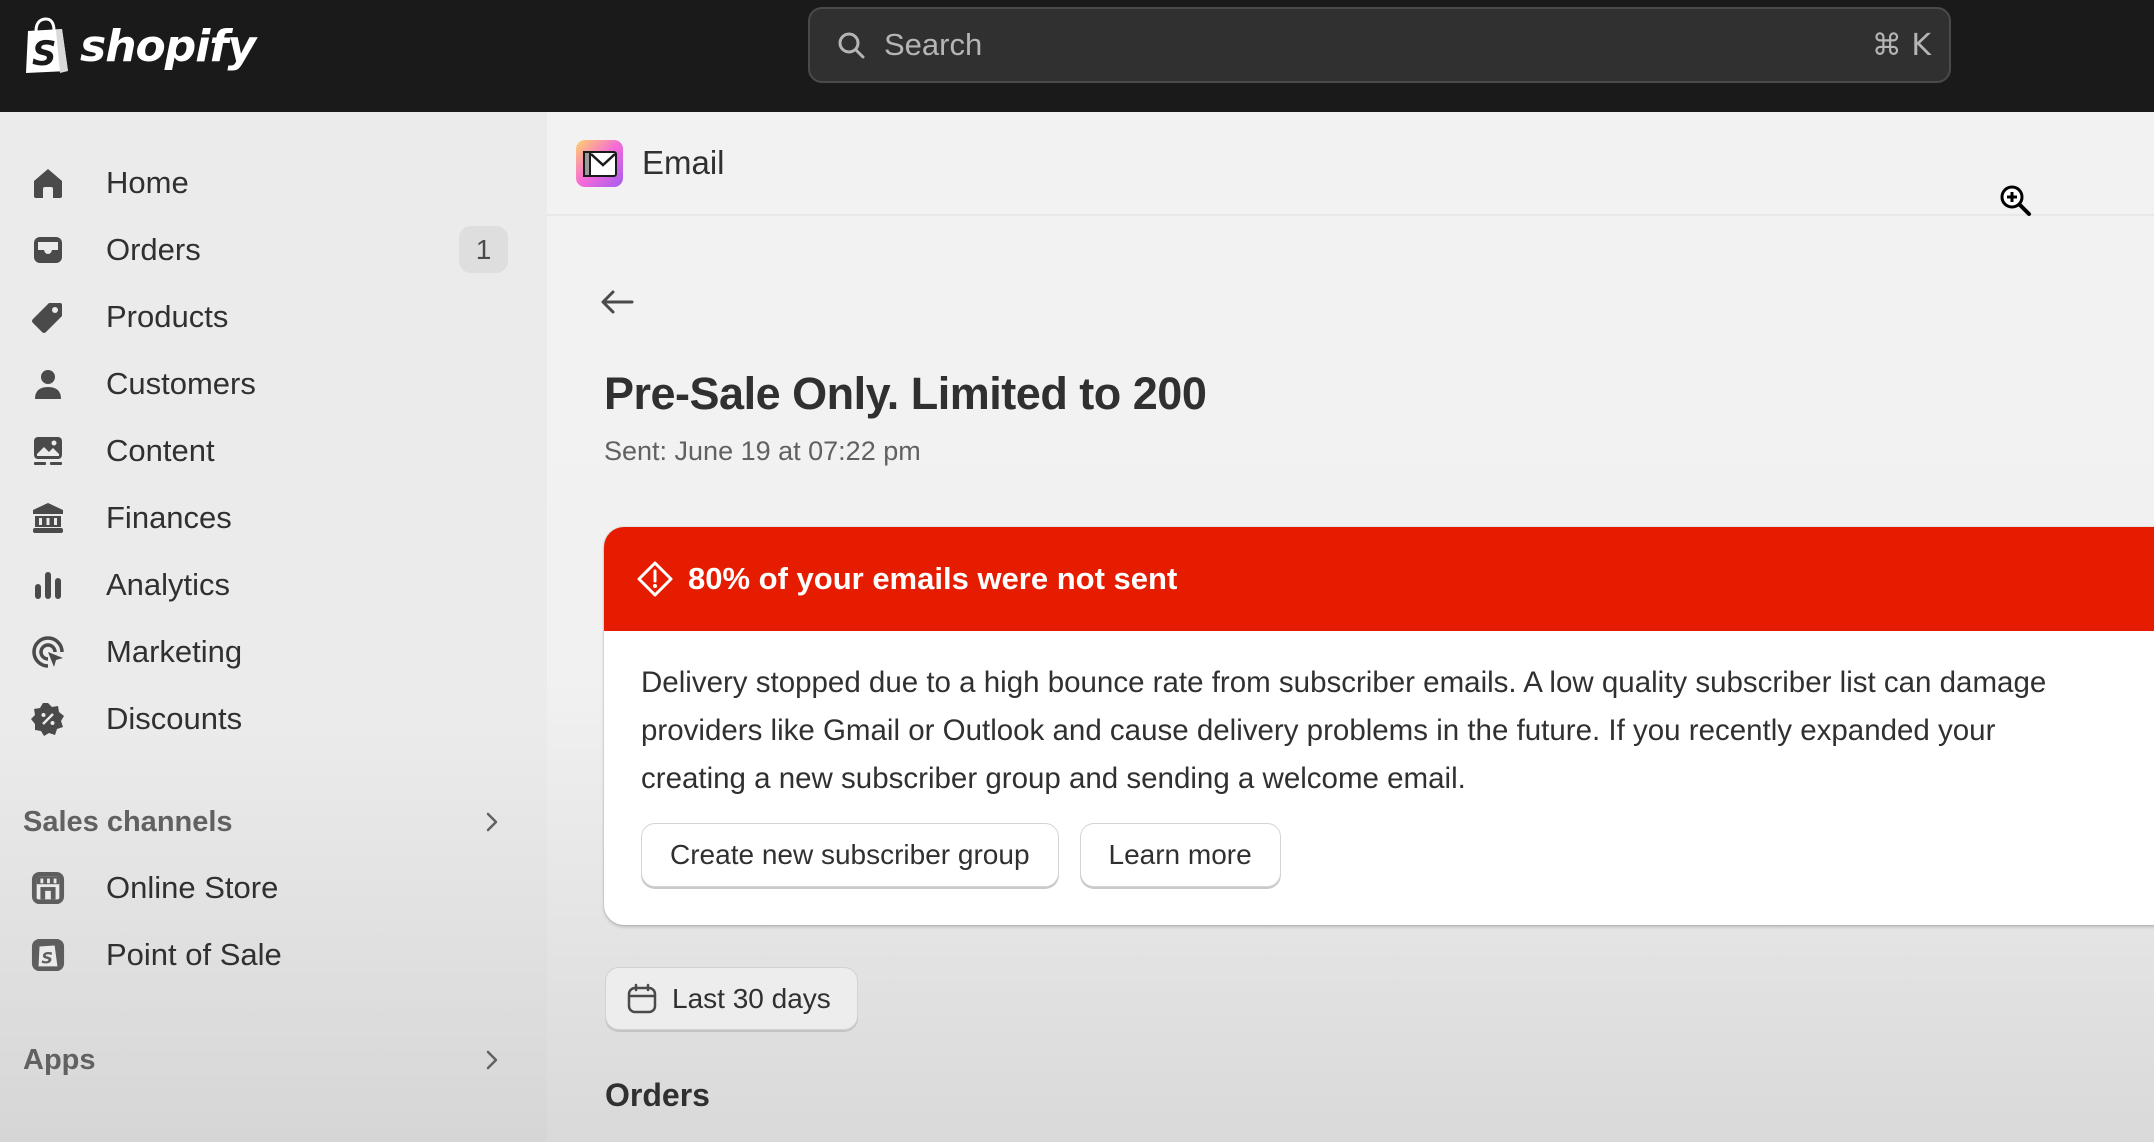  What do you see at coordinates (905, 393) in the screenshot?
I see `page-title: Pre-Sale Only. Limited to 200` at bounding box center [905, 393].